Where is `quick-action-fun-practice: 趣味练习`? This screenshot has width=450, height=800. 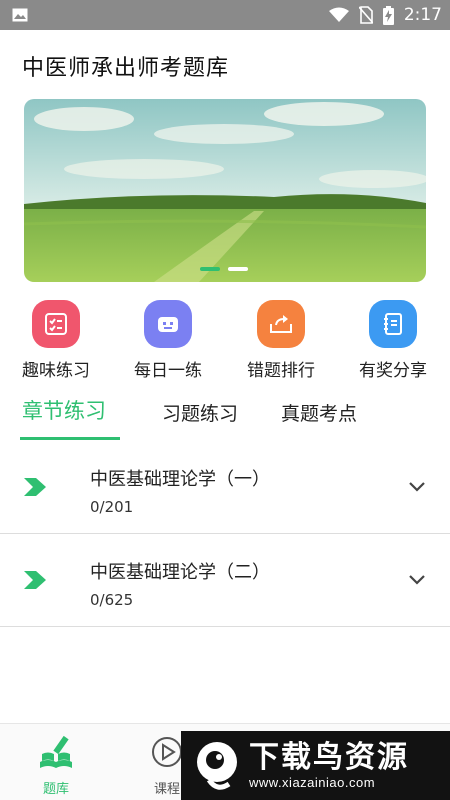
quick-action-fun-practice: 趣味练习 is located at coordinates (56, 340).